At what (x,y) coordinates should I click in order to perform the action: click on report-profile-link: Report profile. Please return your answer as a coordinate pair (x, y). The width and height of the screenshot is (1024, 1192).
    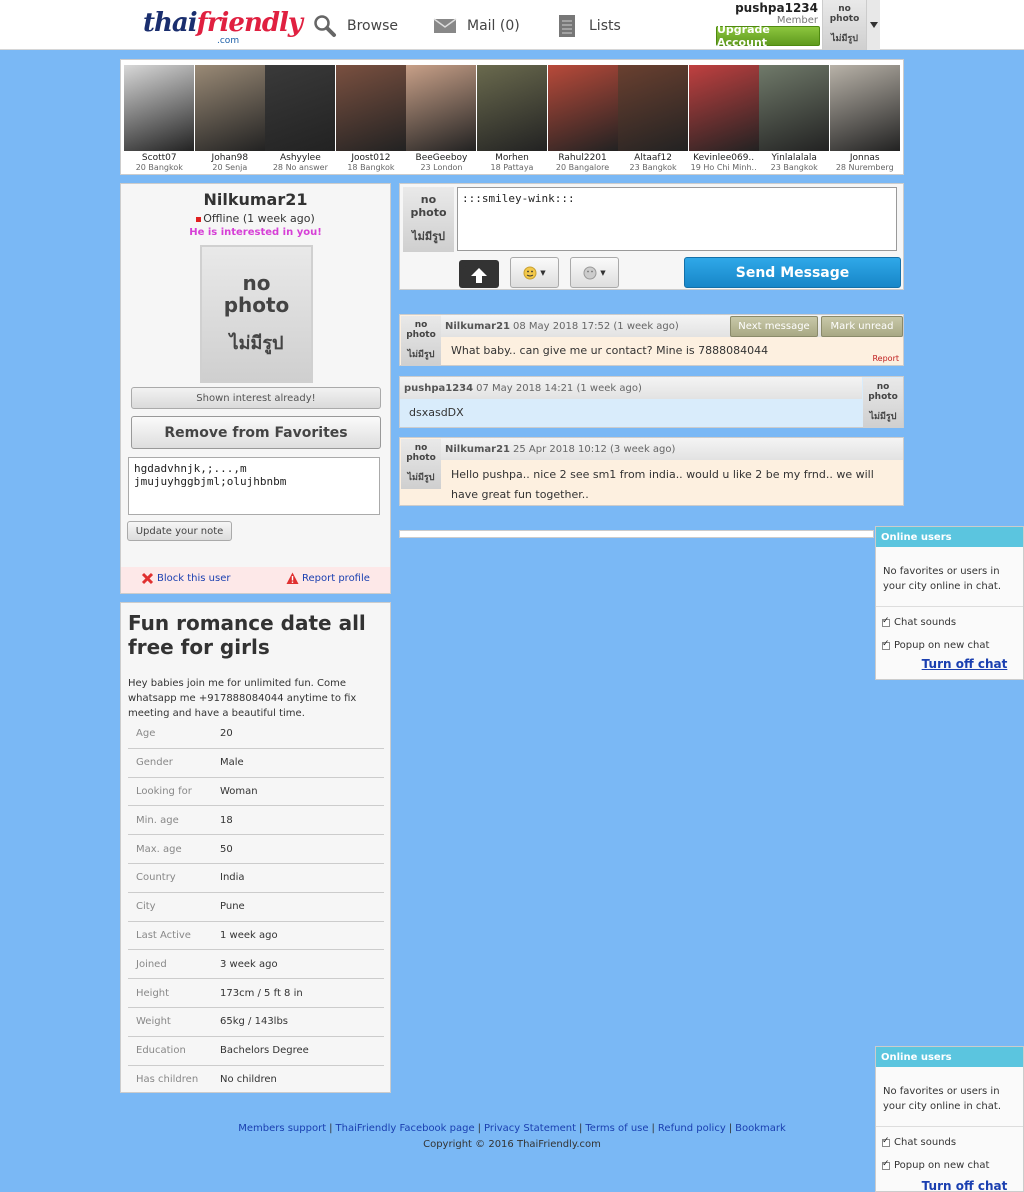
    Looking at the image, I should click on (328, 578).